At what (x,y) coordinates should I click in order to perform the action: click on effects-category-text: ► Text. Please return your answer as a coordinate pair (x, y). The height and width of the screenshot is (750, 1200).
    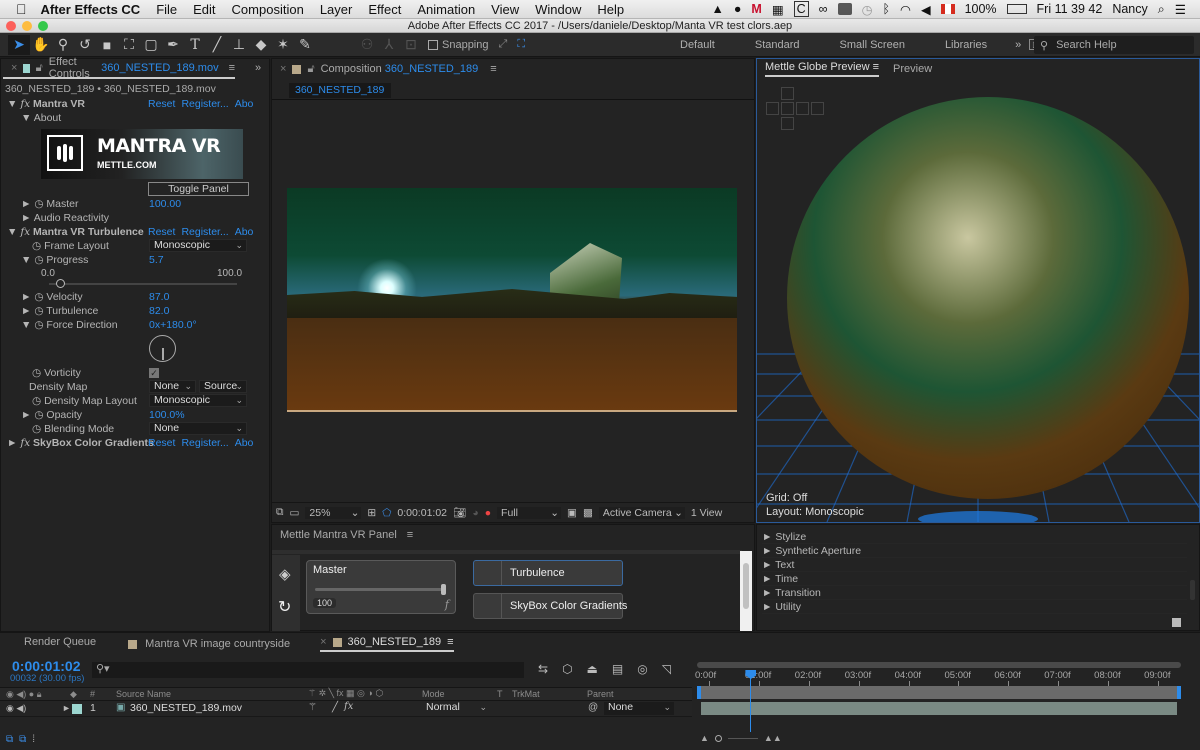
    Looking at the image, I should click on (974, 565).